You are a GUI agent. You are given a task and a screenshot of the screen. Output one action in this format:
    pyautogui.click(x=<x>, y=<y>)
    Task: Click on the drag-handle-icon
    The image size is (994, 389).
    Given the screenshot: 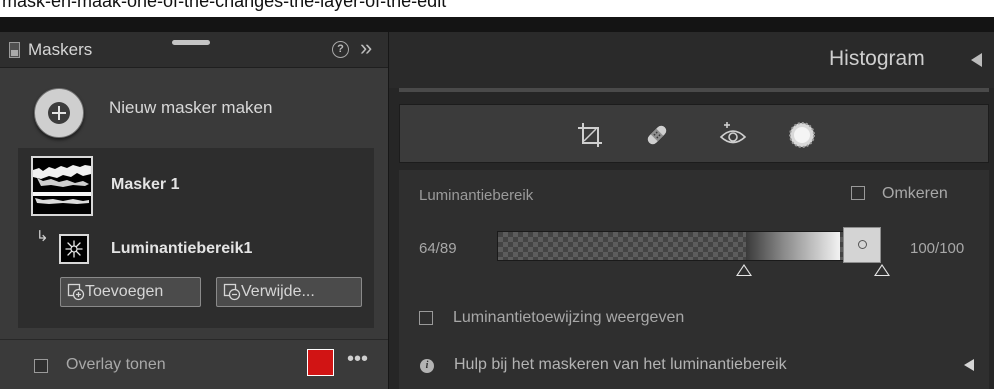 What is the action you would take?
    pyautogui.click(x=191, y=42)
    